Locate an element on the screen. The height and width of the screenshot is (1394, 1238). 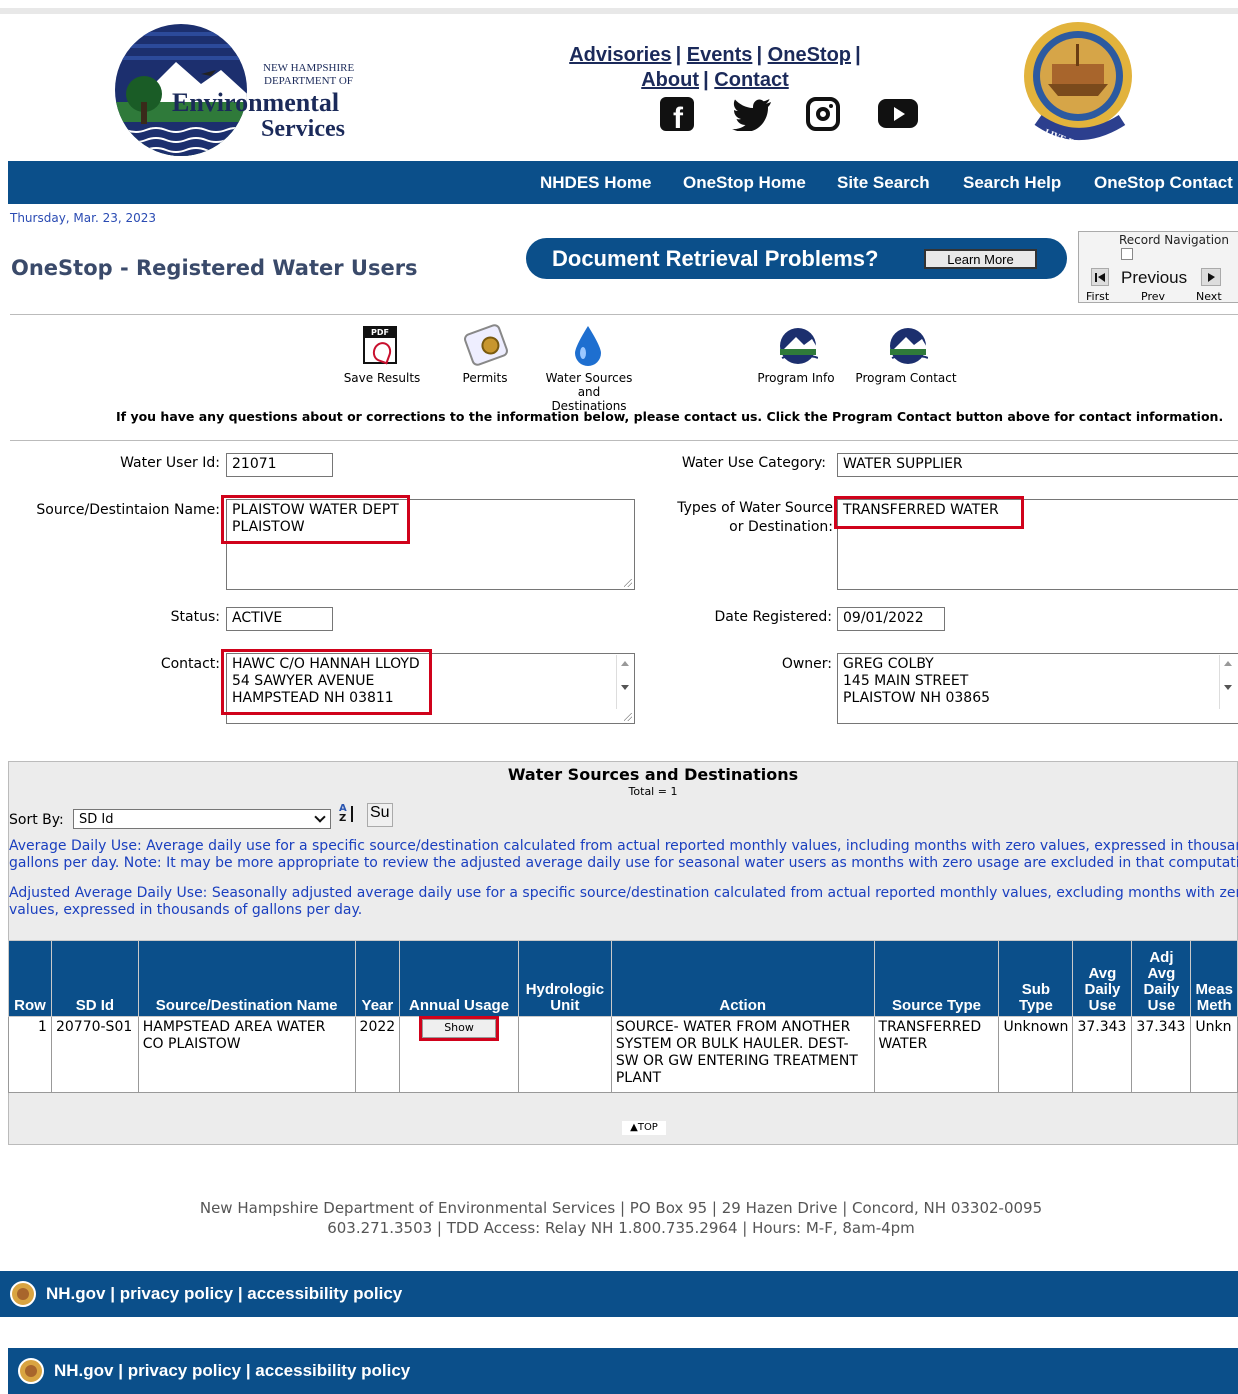
section-total: Total = 1 is located at coordinates (653, 791).